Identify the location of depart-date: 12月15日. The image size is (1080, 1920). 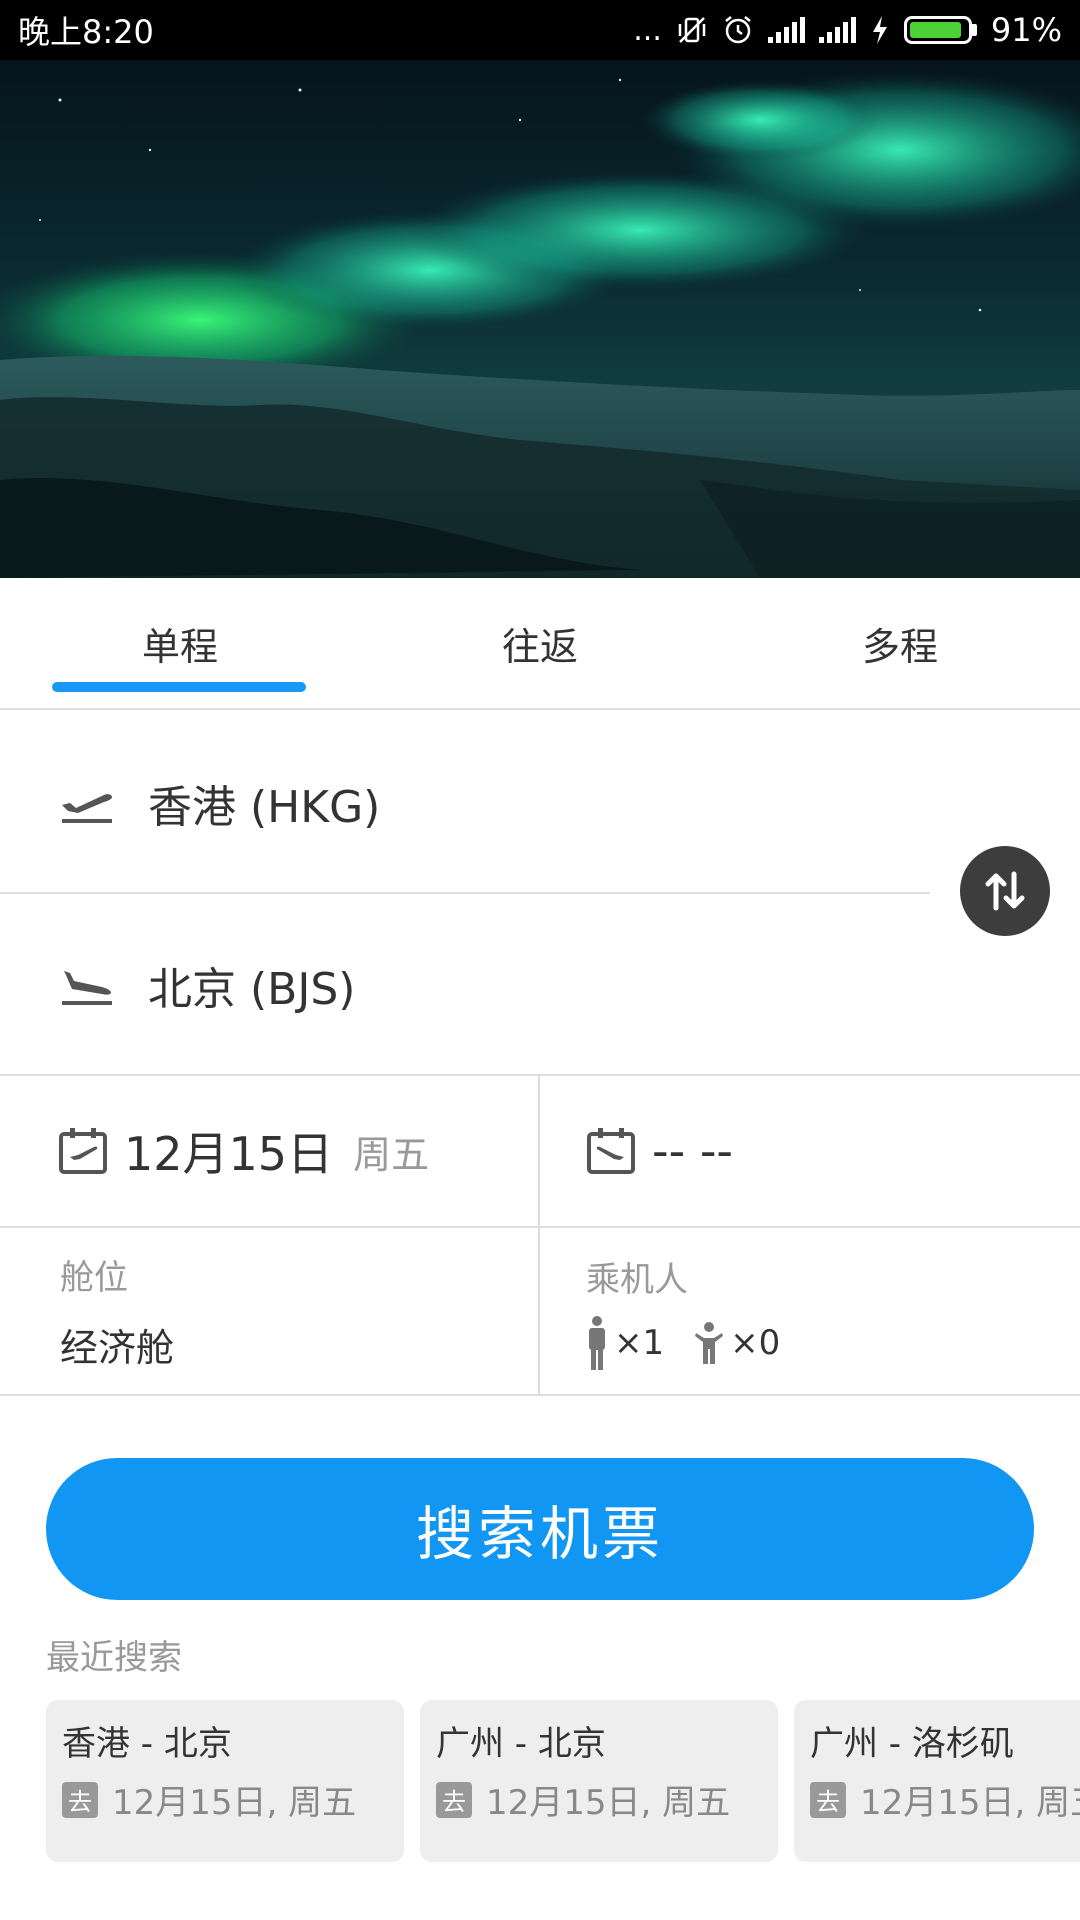
(229, 1154).